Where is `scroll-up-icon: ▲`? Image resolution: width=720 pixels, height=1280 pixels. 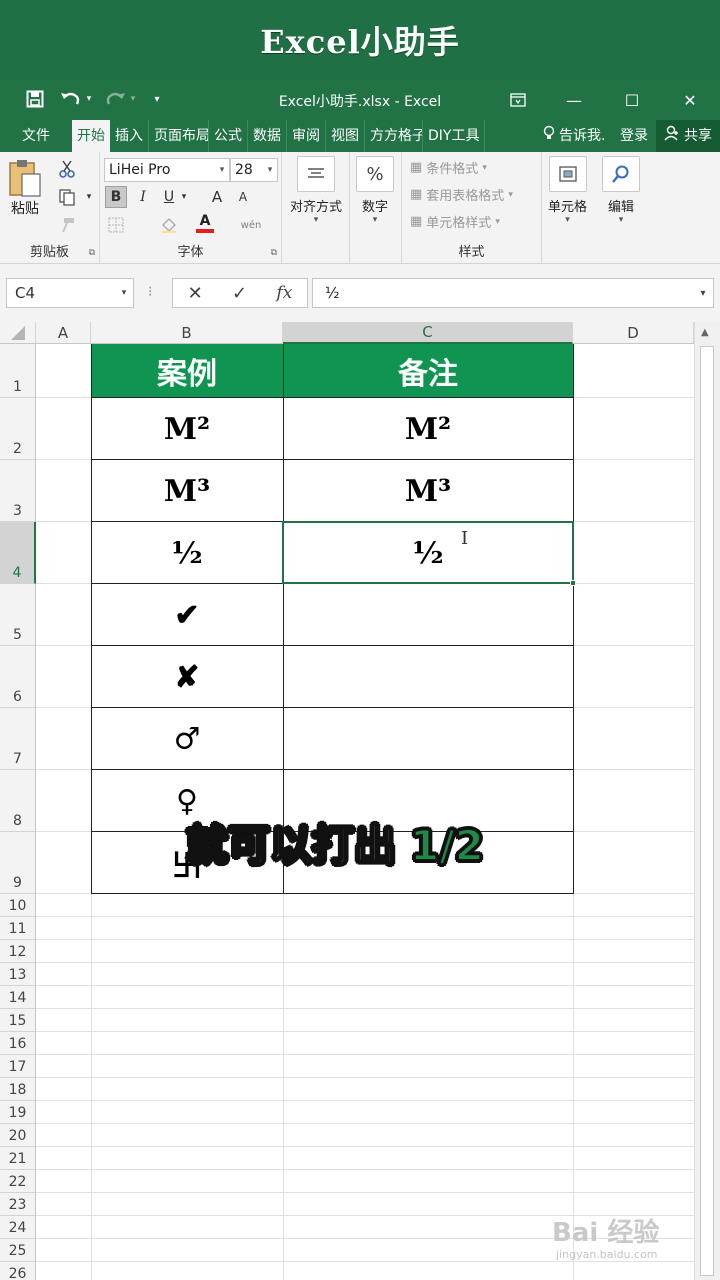
scroll-up-icon: ▲ is located at coordinates (705, 332).